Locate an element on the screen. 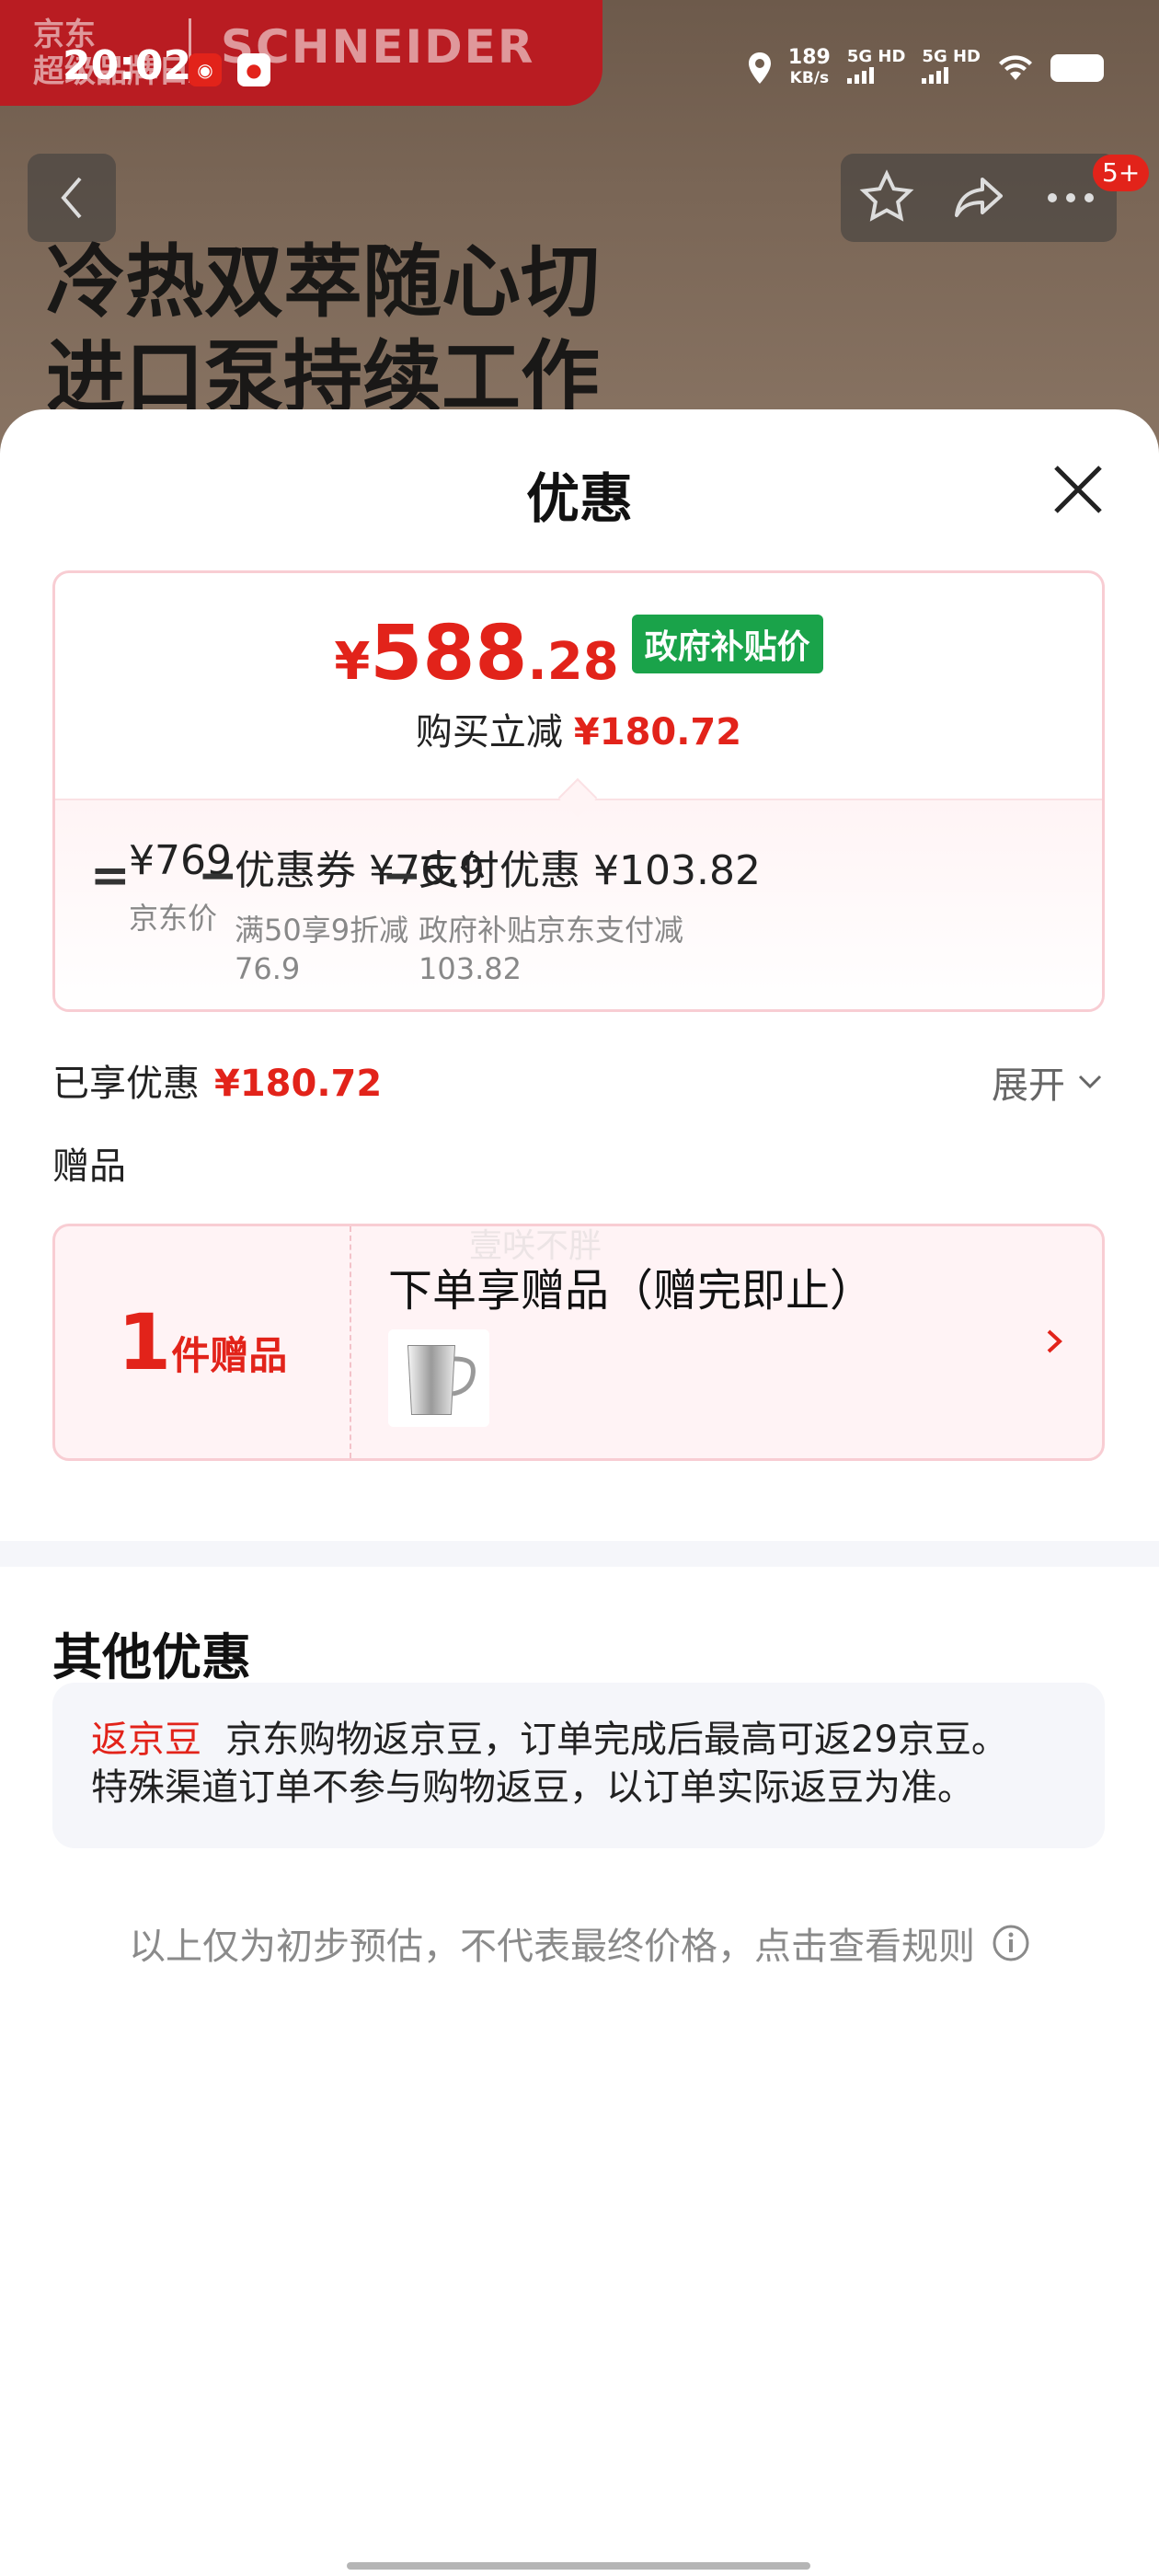 Image resolution: width=1159 pixels, height=2576 pixels. enjoyed-label: 已享优惠 is located at coordinates (126, 1084).